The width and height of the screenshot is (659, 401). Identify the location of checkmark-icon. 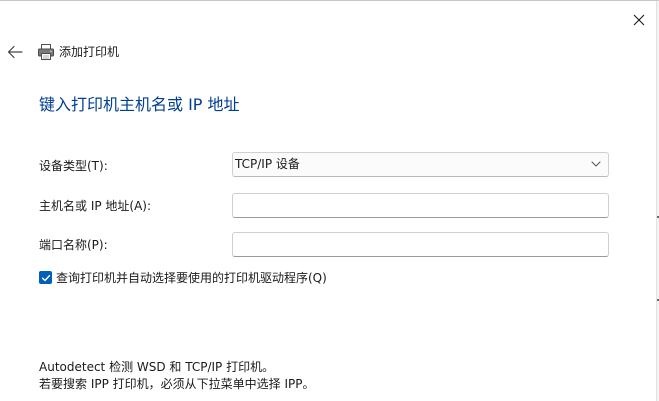
(45, 277).